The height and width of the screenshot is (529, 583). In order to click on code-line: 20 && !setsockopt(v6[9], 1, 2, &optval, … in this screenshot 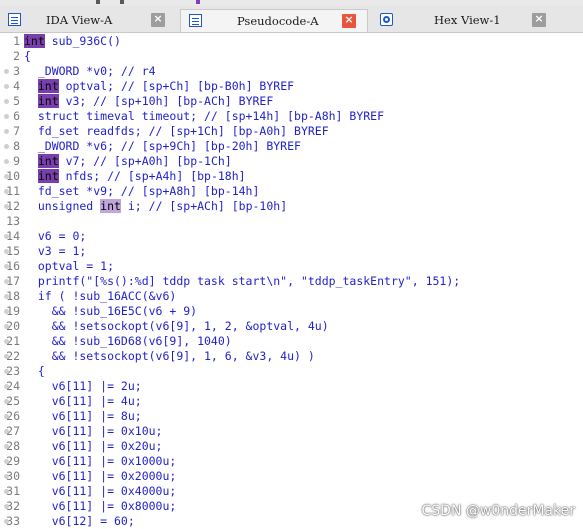, I will do `click(291, 326)`.